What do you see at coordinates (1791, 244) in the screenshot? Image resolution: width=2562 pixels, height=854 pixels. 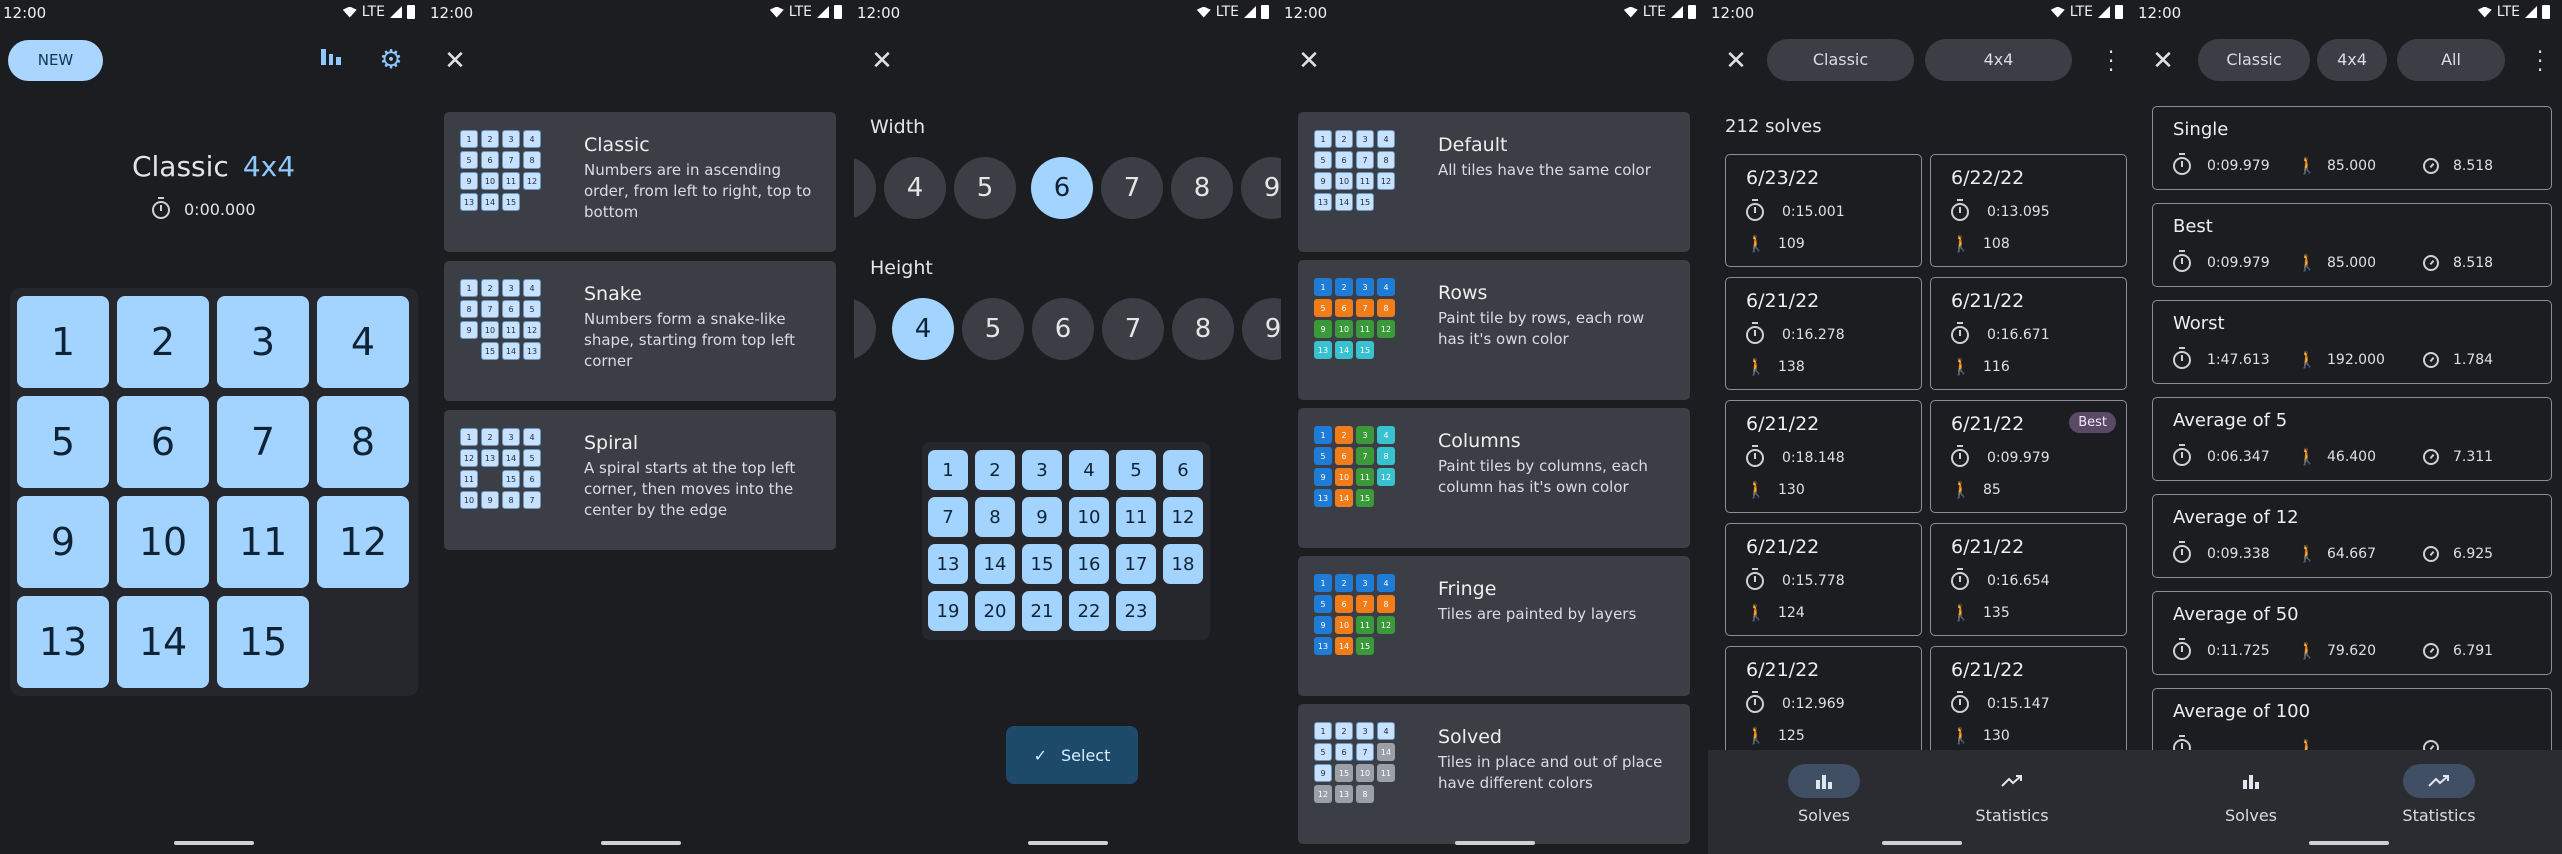 I see `solve-moves: 109` at bounding box center [1791, 244].